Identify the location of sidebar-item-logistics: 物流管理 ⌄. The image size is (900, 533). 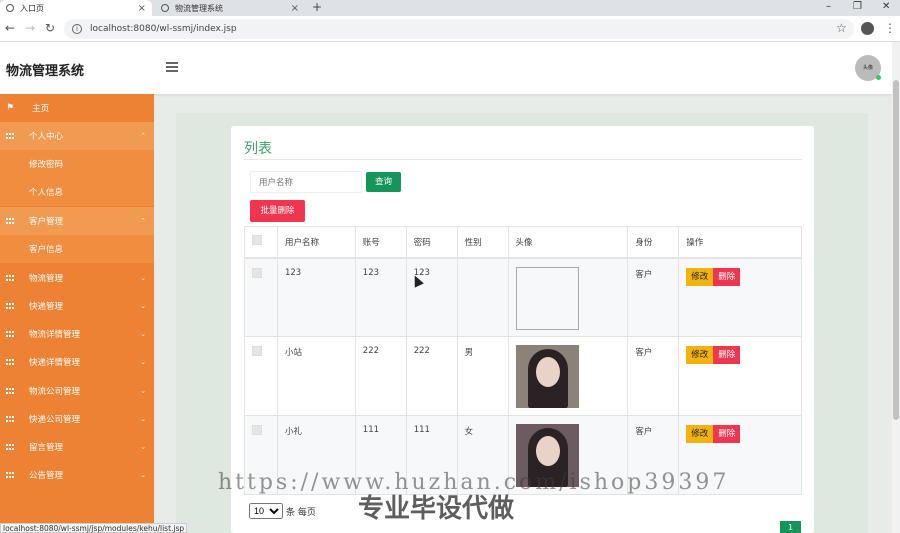
(77, 278).